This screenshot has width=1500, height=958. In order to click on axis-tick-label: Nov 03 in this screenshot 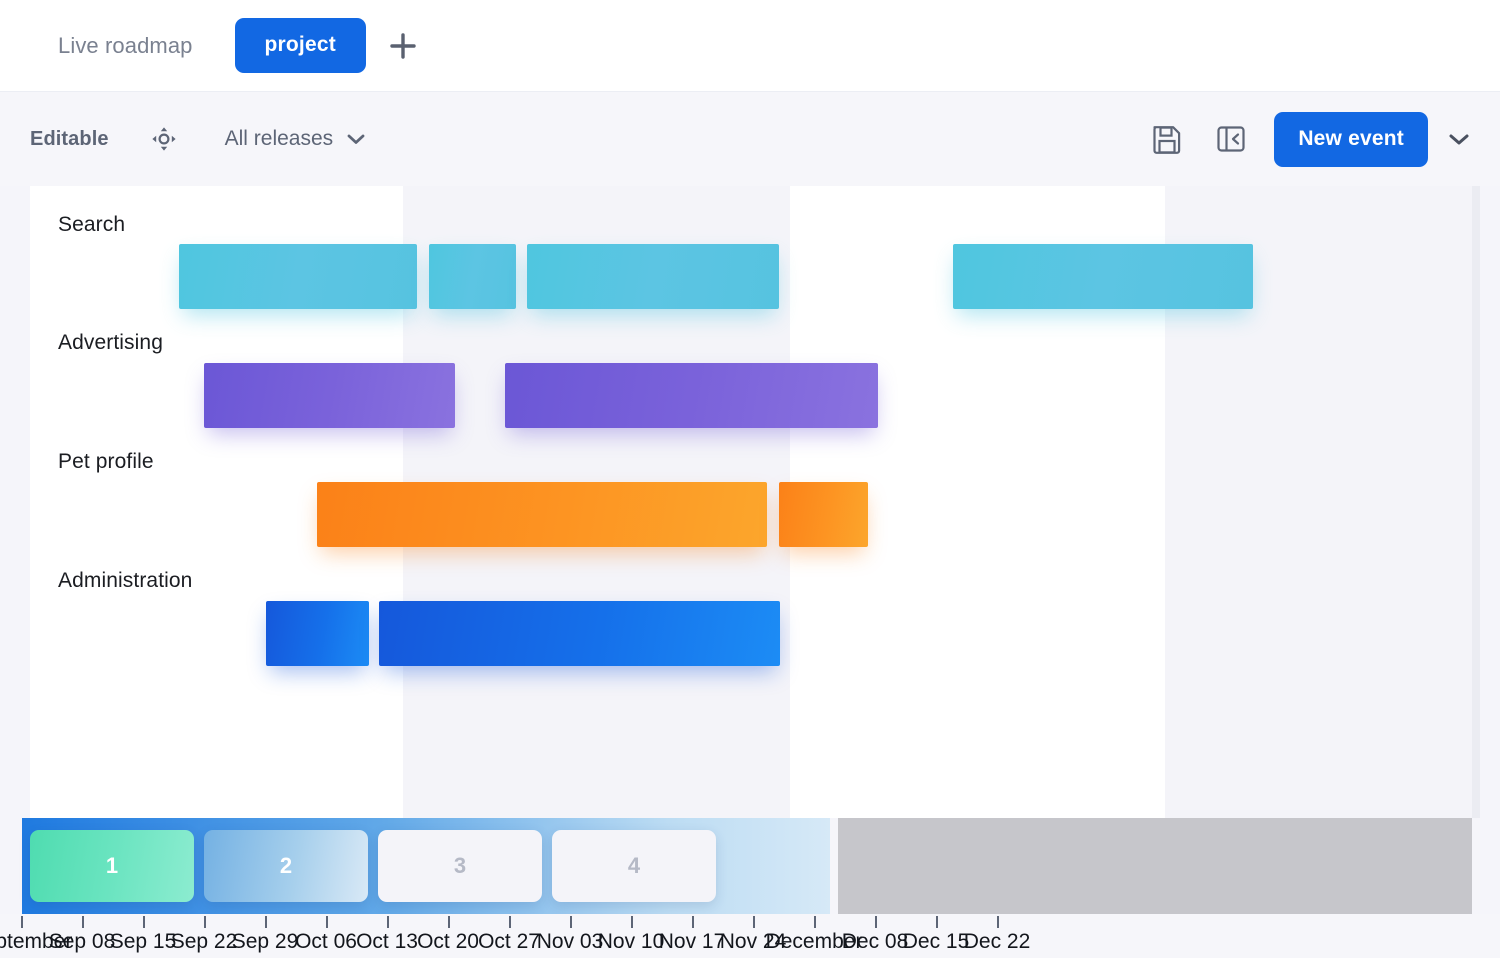, I will do `click(570, 941)`.